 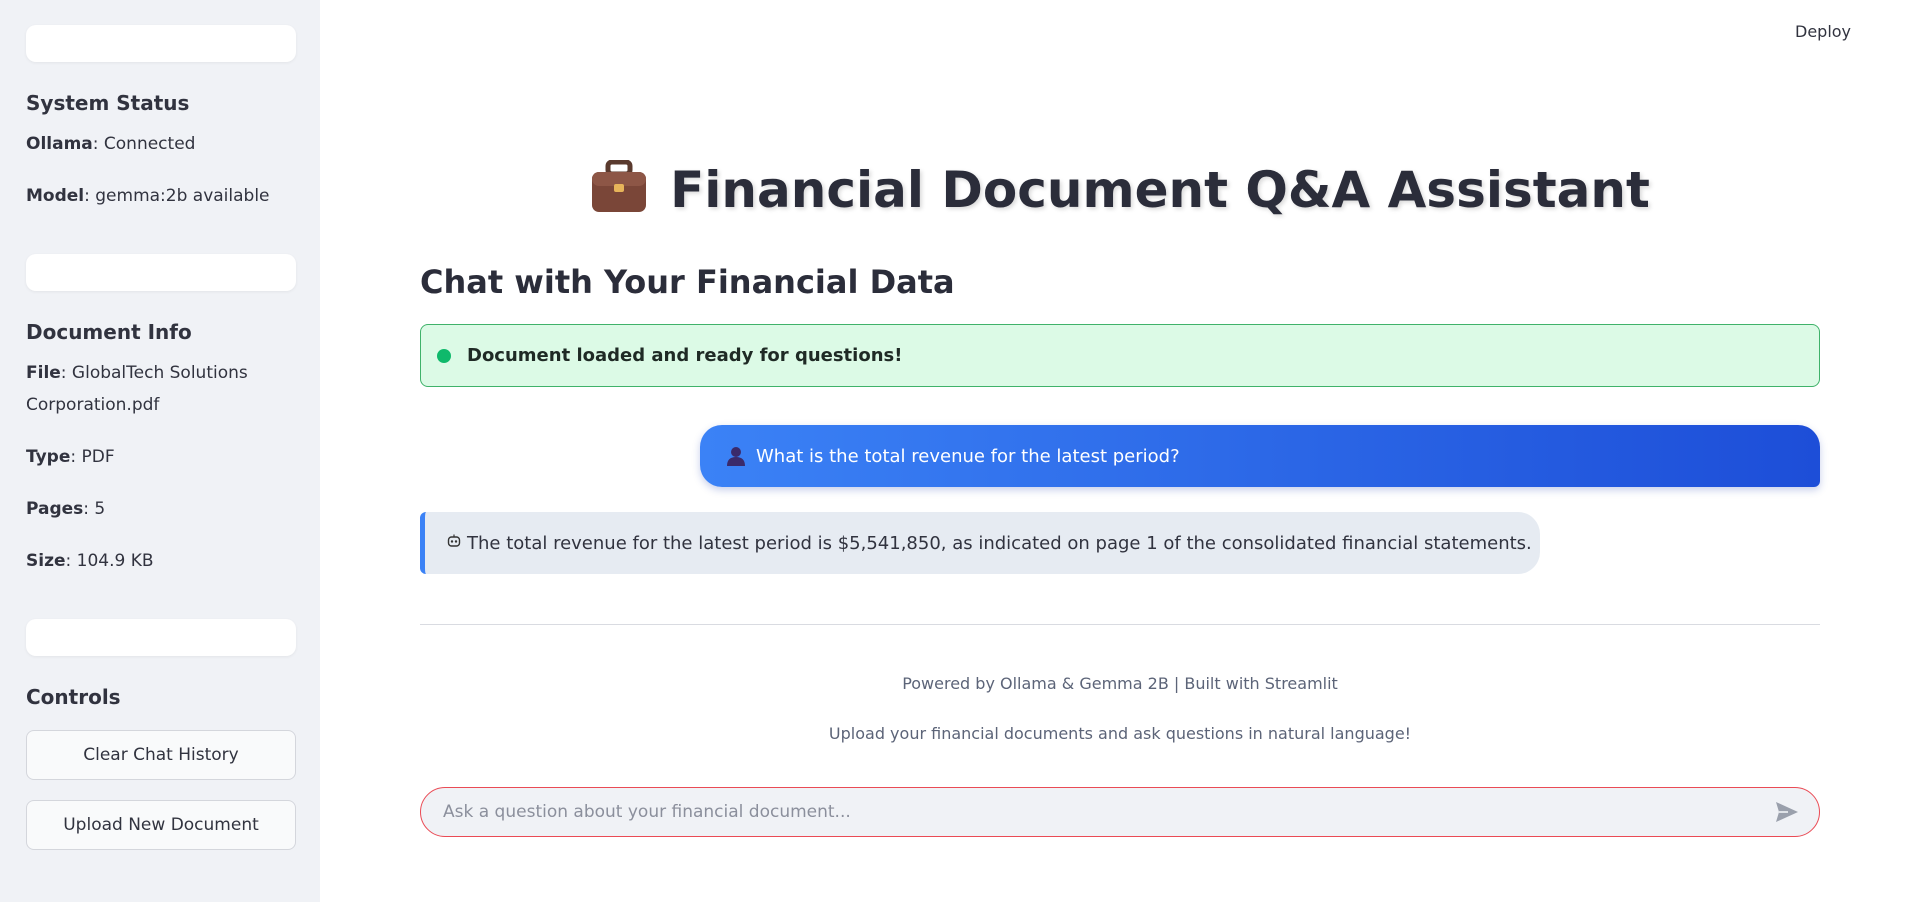 What do you see at coordinates (161, 825) in the screenshot?
I see `upload-new-document-button: Upload New Document` at bounding box center [161, 825].